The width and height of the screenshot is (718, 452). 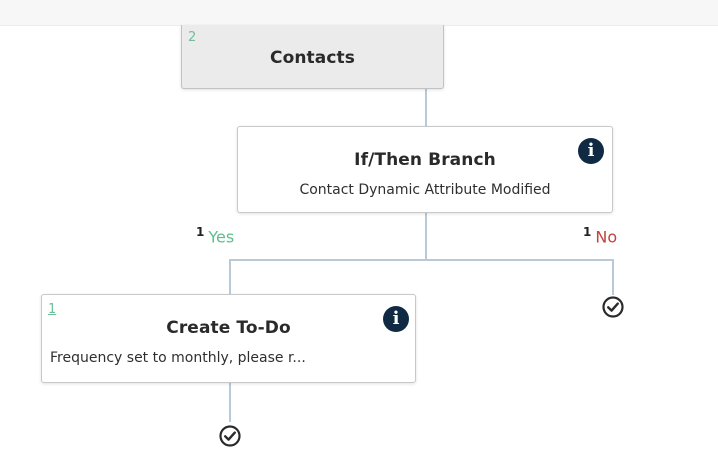 I want to click on no-count: 1, so click(x=587, y=232).